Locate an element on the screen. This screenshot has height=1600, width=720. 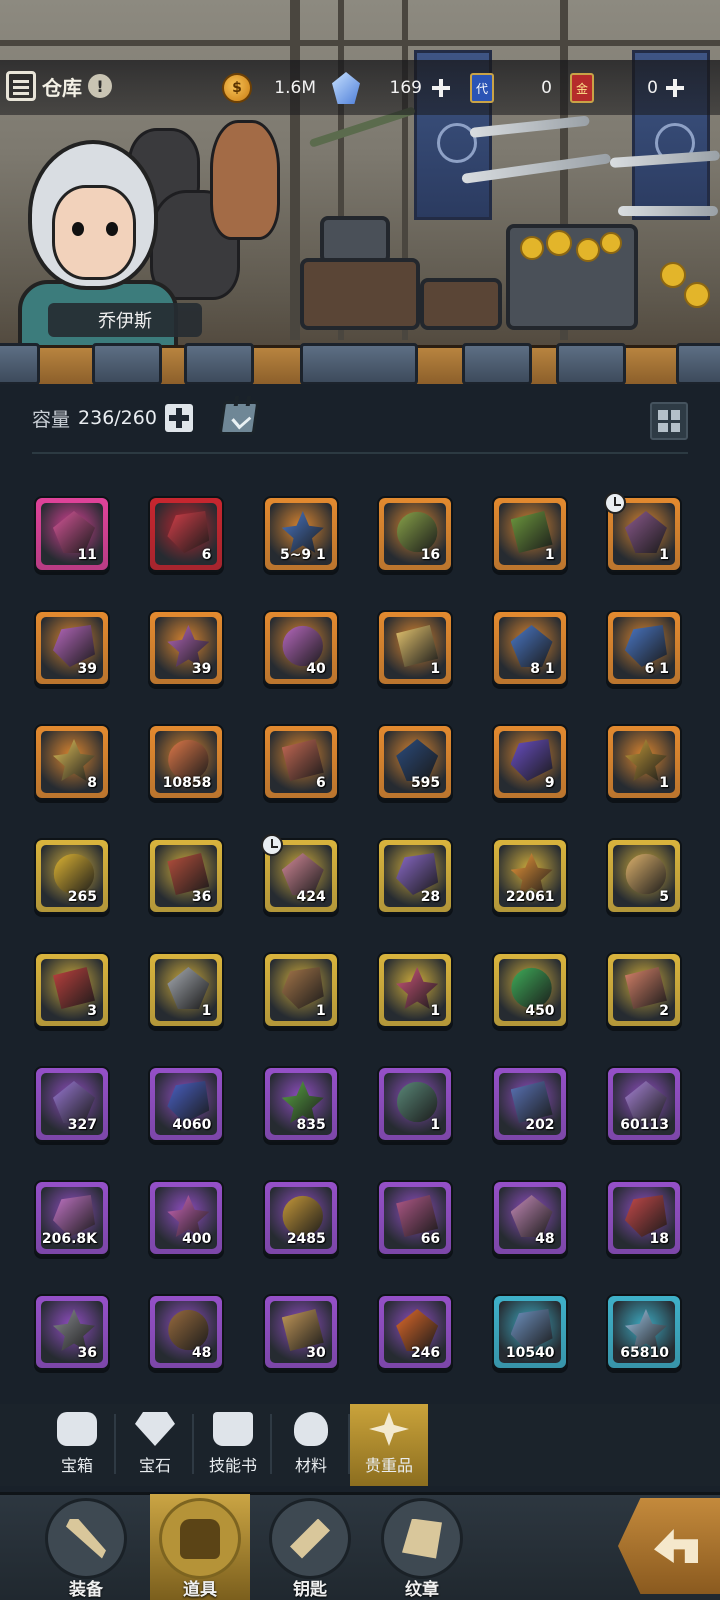
item-slot: 22061 is located at coordinates (529, 876).